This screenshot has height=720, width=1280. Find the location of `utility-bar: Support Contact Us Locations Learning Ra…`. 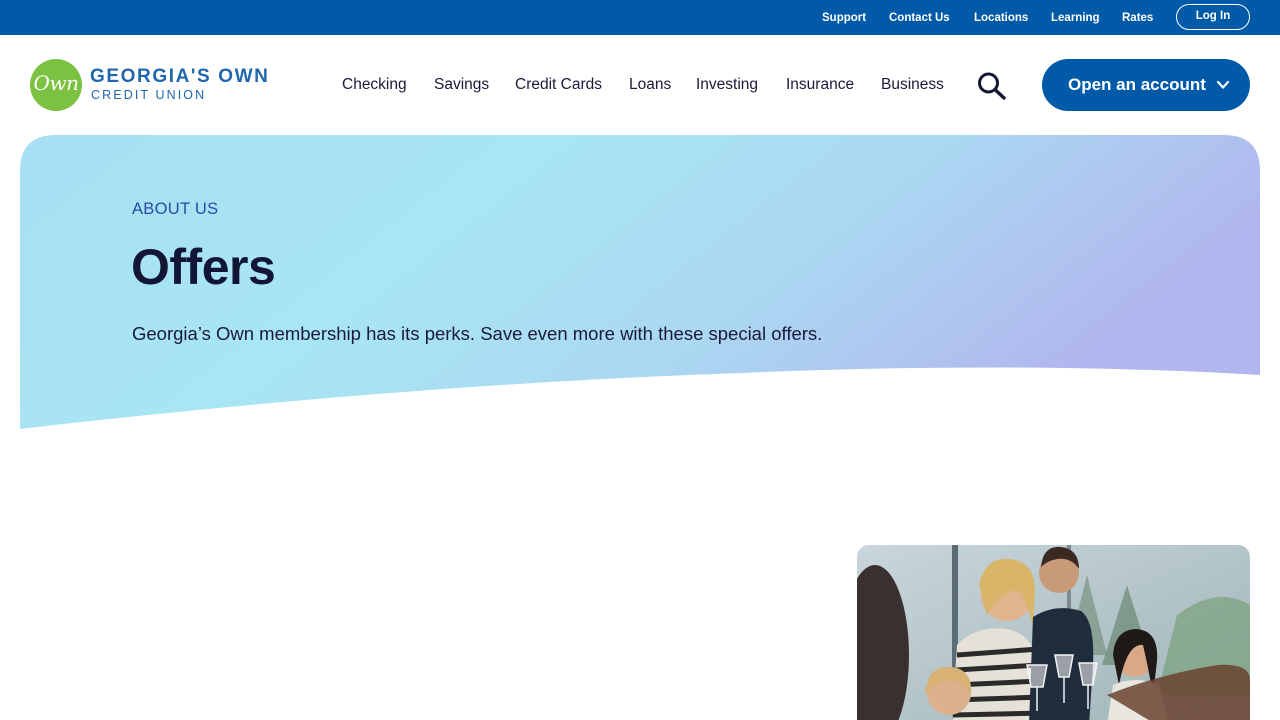

utility-bar: Support Contact Us Locations Learning Ra… is located at coordinates (640, 17).